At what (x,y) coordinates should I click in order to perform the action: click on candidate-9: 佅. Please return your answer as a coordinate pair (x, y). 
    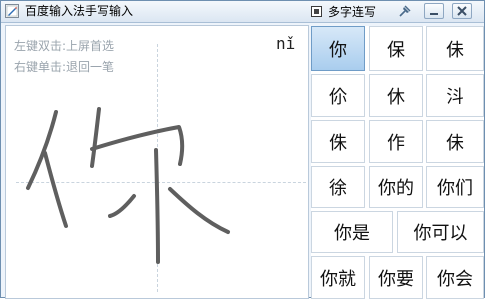
    Looking at the image, I should click on (455, 141).